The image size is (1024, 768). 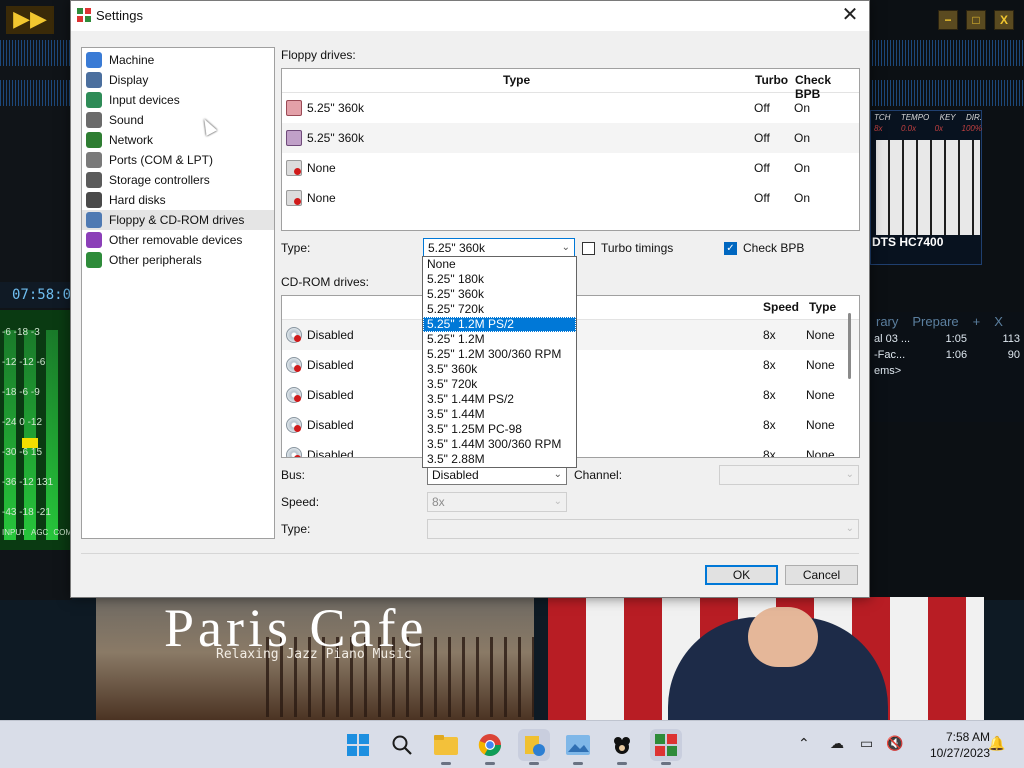 What do you see at coordinates (947, 339) in the screenshot?
I see `playlist-row: al 03 ... 1:05 113` at bounding box center [947, 339].